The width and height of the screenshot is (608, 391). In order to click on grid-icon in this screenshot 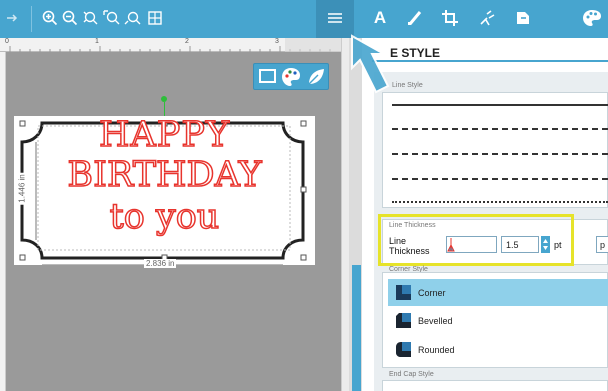, I will do `click(155, 18)`.